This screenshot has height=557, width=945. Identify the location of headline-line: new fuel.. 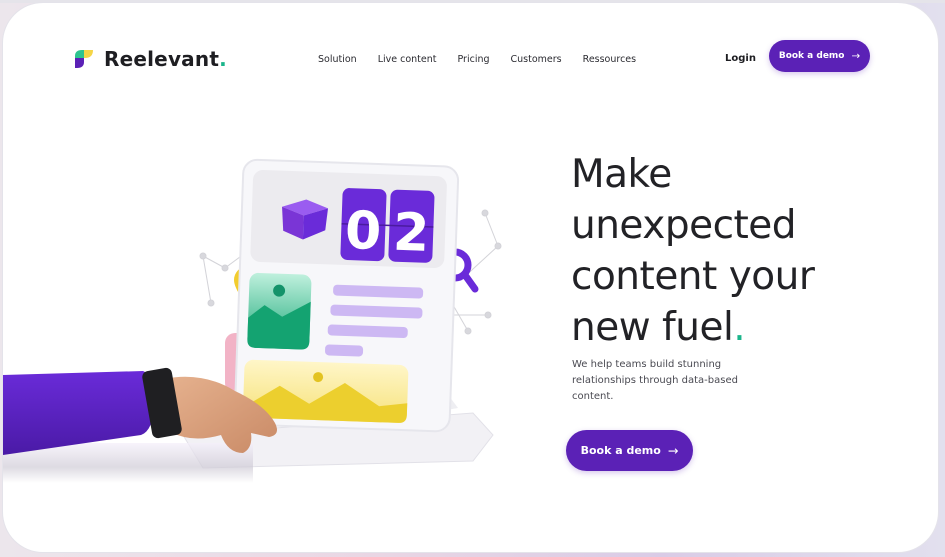
(736, 327).